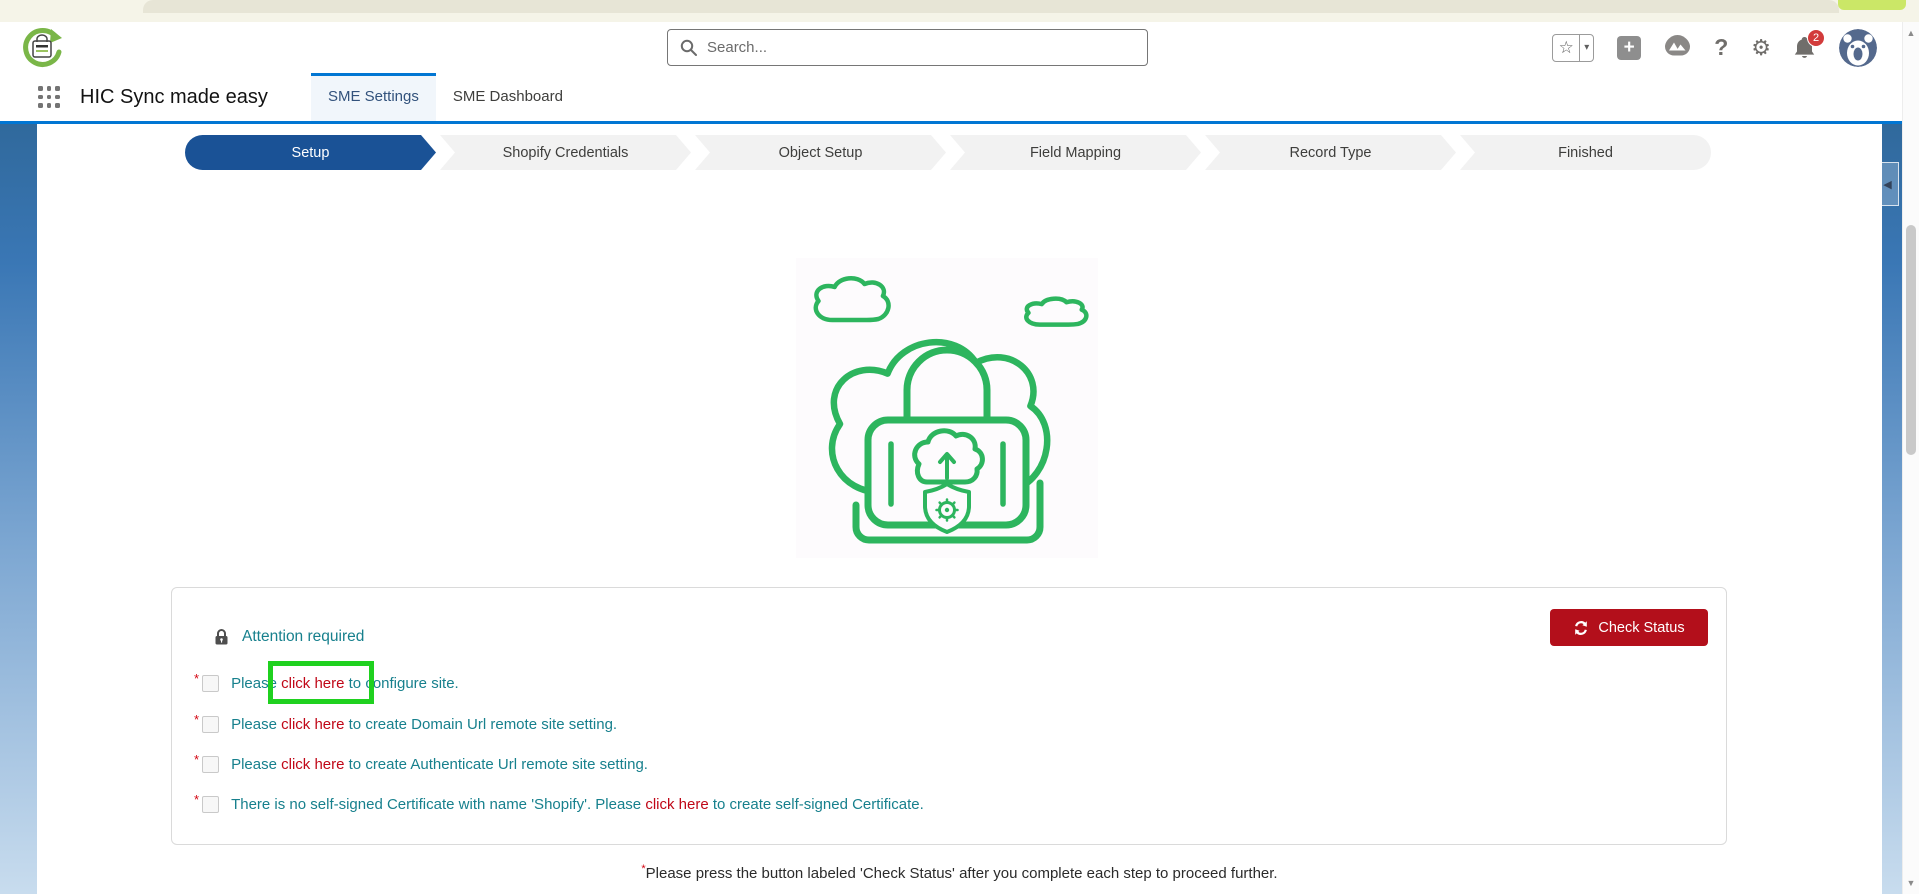 This screenshot has height=894, width=1919. What do you see at coordinates (1566, 48) in the screenshot?
I see `favorites-star-icon: ☆` at bounding box center [1566, 48].